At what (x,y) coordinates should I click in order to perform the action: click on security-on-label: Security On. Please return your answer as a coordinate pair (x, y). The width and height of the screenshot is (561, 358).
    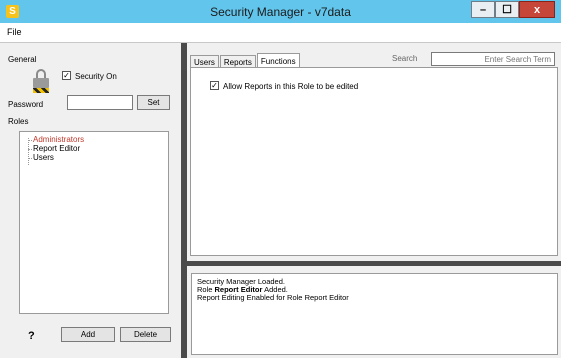
    Looking at the image, I should click on (96, 76).